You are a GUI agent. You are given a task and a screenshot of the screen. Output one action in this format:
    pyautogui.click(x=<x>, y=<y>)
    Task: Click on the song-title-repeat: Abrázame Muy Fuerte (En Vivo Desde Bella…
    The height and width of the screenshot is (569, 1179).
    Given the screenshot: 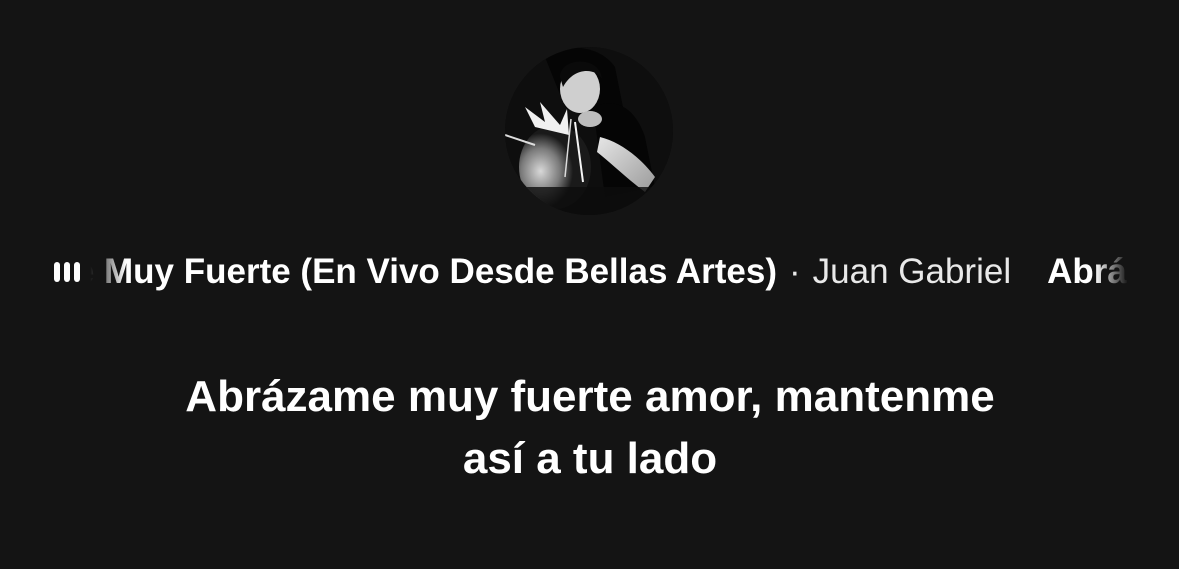 What is the action you would take?
    pyautogui.click(x=1087, y=271)
    